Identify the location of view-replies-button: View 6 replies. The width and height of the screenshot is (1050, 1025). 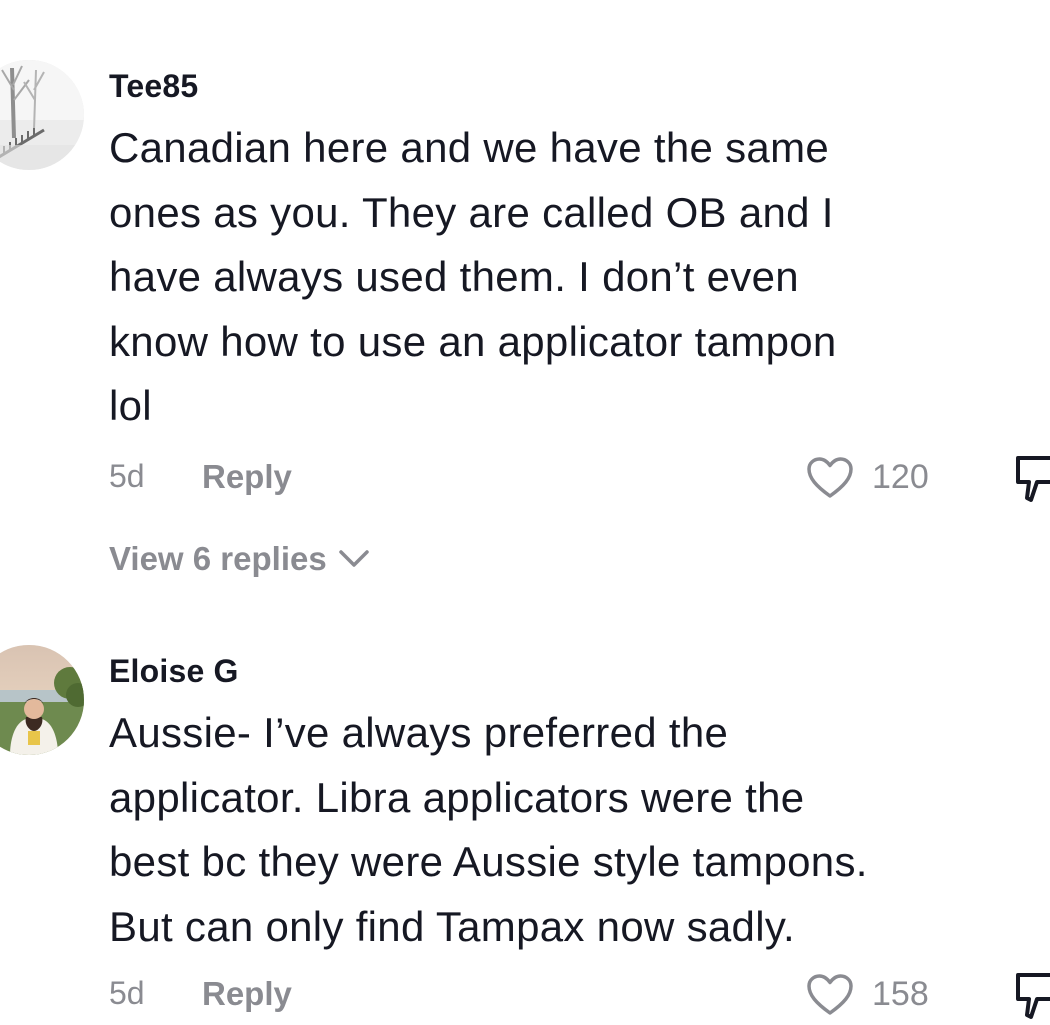
(240, 559).